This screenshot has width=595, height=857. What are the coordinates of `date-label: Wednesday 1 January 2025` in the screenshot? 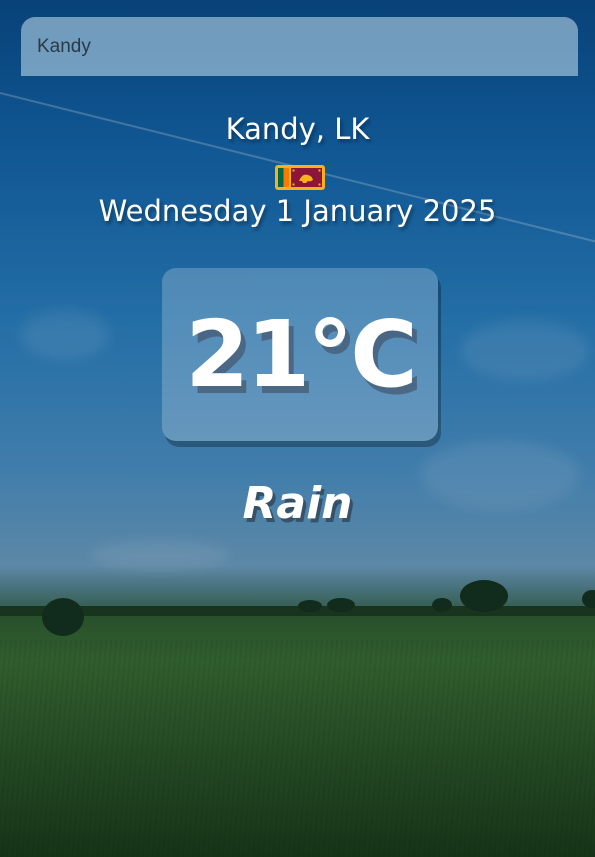 It's located at (297, 211).